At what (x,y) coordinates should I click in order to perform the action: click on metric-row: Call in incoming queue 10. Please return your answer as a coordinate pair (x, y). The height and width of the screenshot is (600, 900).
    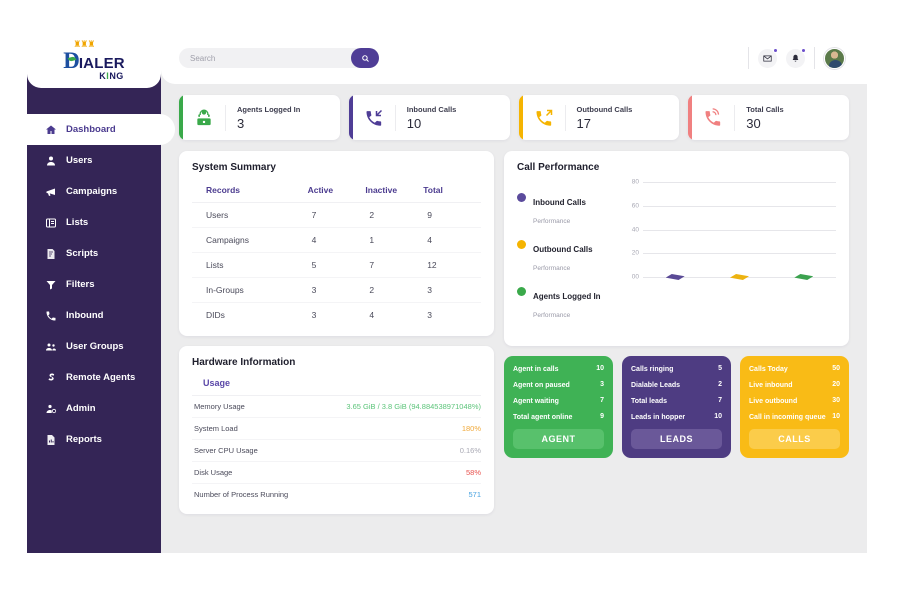
    Looking at the image, I should click on (794, 417).